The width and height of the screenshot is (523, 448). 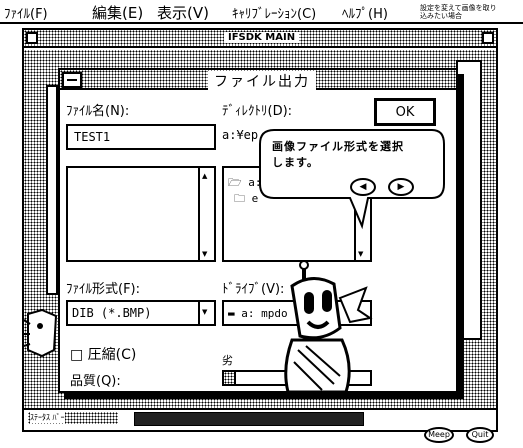 What do you see at coordinates (246, 199) in the screenshot?
I see `dir-item-e: 🗀 e` at bounding box center [246, 199].